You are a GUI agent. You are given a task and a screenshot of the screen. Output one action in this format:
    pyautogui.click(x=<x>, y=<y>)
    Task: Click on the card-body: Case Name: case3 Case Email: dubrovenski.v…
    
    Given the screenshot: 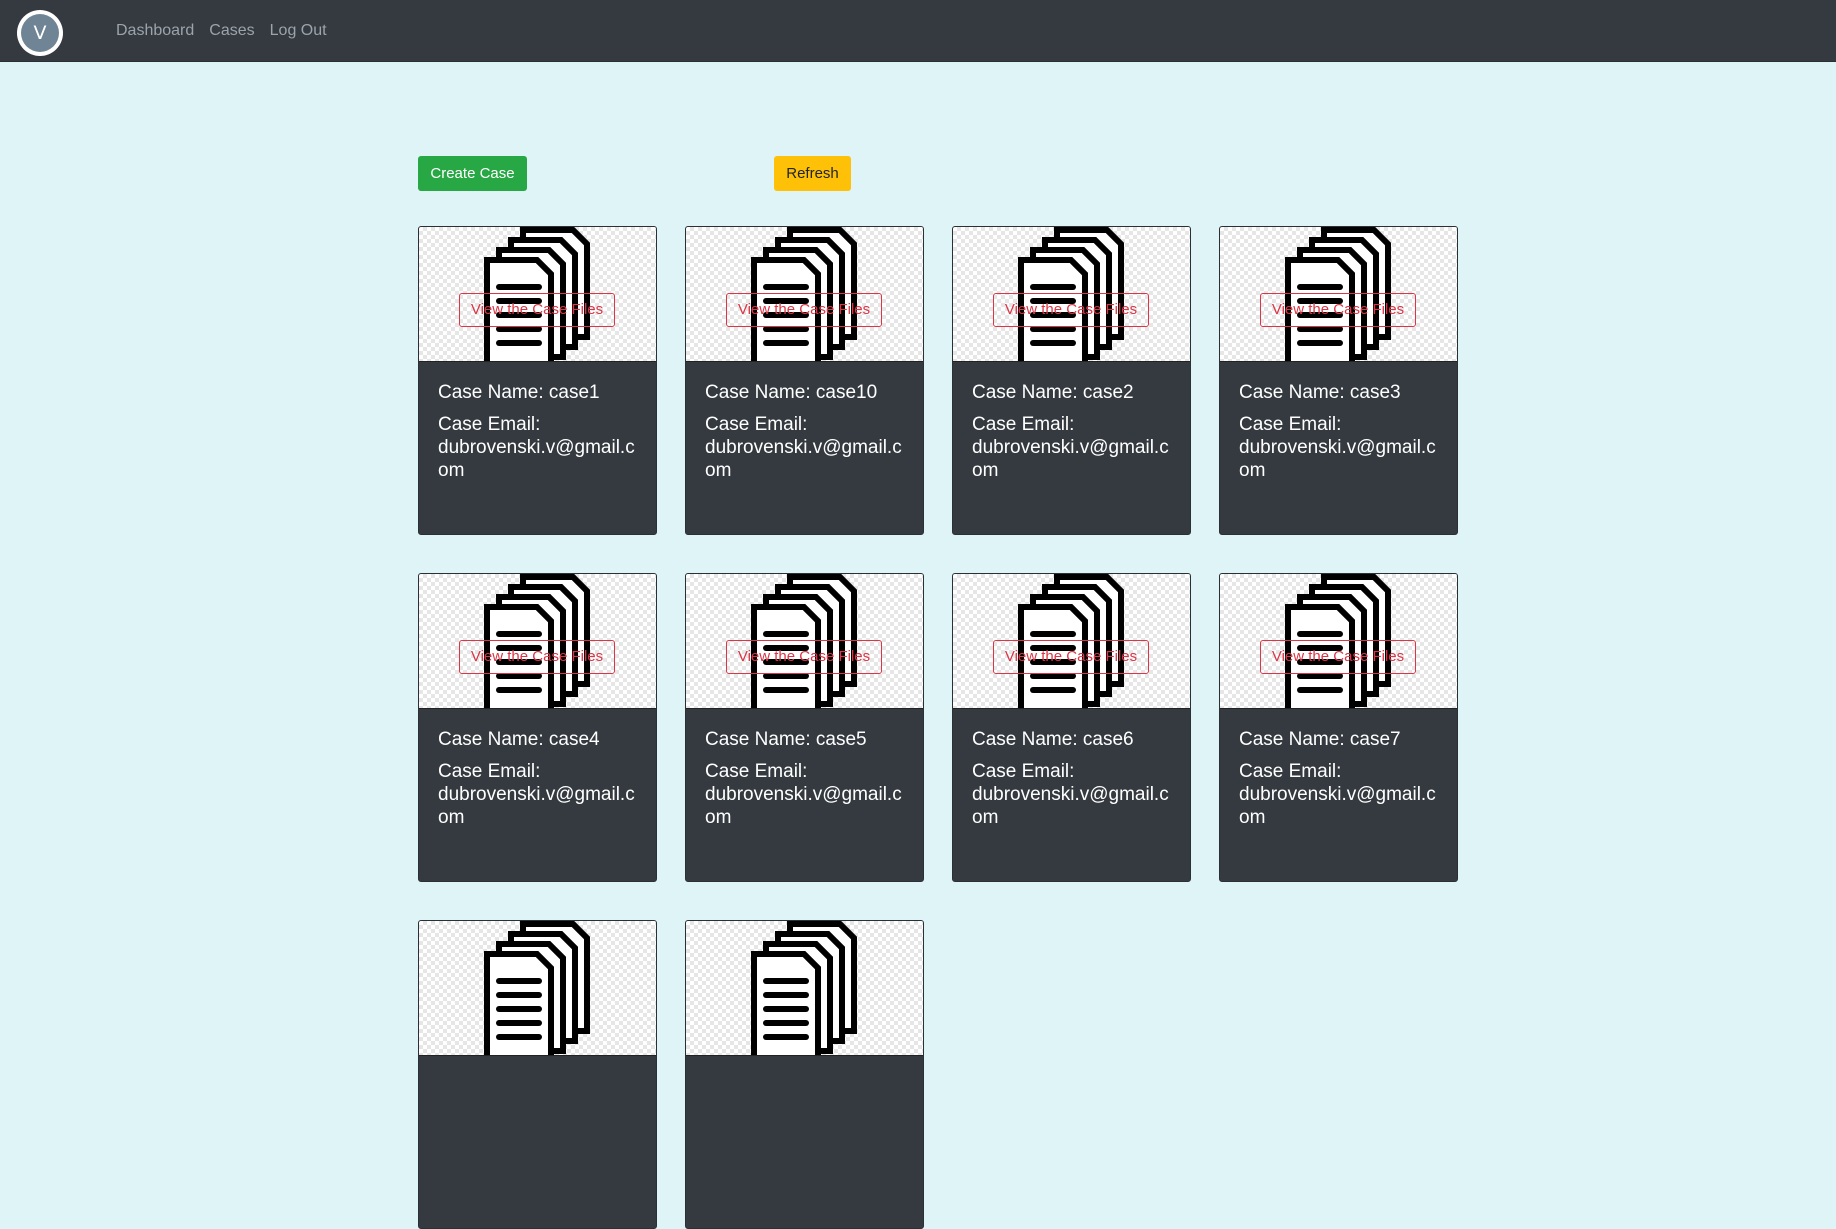 What is the action you would take?
    pyautogui.click(x=1339, y=431)
    